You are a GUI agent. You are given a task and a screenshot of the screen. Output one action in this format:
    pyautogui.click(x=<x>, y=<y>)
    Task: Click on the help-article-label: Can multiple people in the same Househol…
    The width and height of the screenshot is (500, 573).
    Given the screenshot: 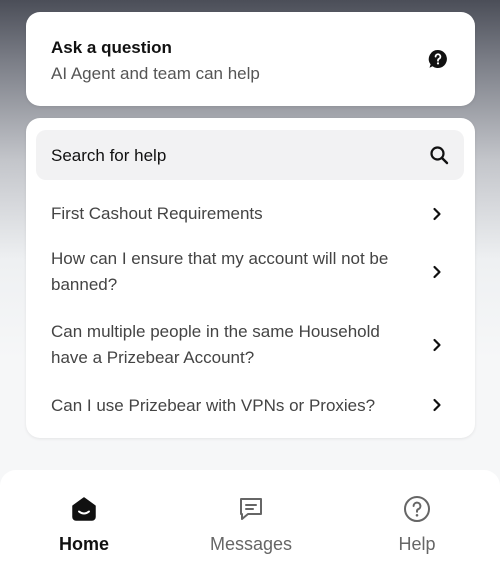 What is the action you would take?
    pyautogui.click(x=215, y=344)
    